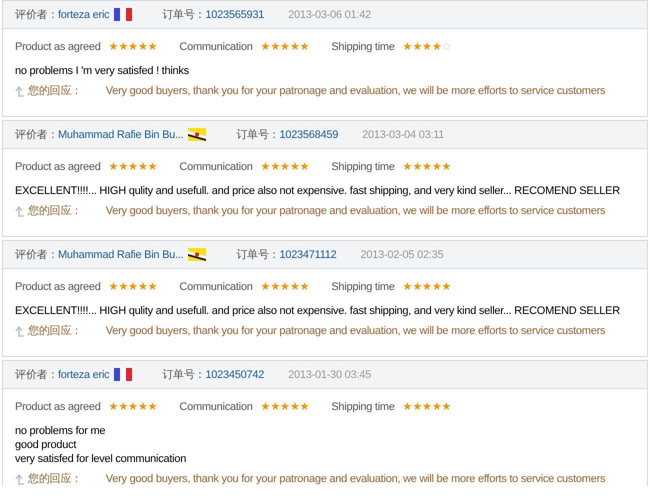  Describe the element at coordinates (102, 71) in the screenshot. I see `review-comment: no problems I 'm very satisfed ! thinks` at that location.